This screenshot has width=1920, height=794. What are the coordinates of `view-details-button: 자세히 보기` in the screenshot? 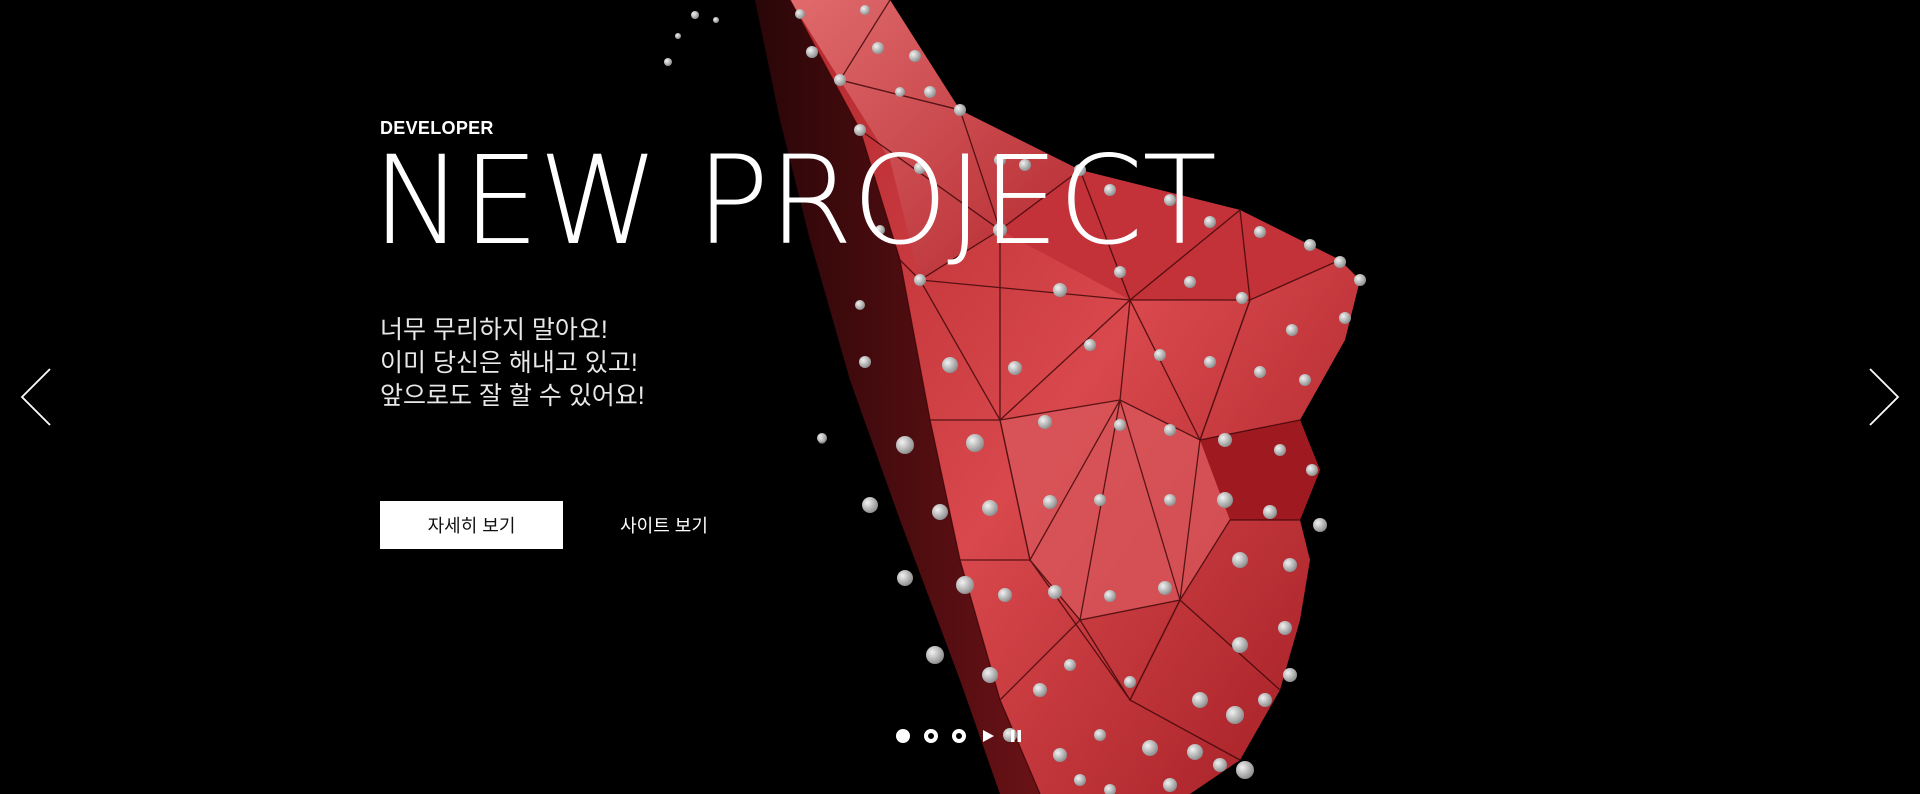 It's located at (471, 525).